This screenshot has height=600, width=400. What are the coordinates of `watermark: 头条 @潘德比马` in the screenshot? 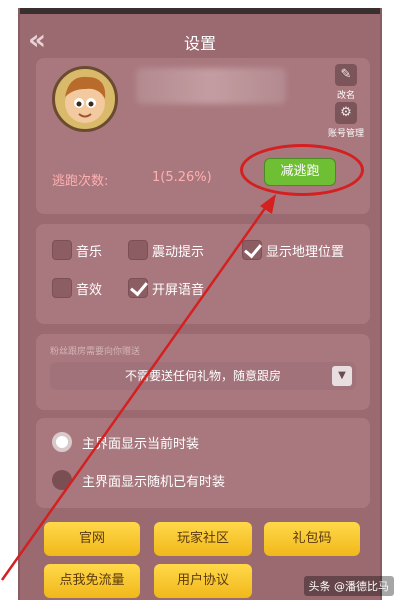 It's located at (348, 586).